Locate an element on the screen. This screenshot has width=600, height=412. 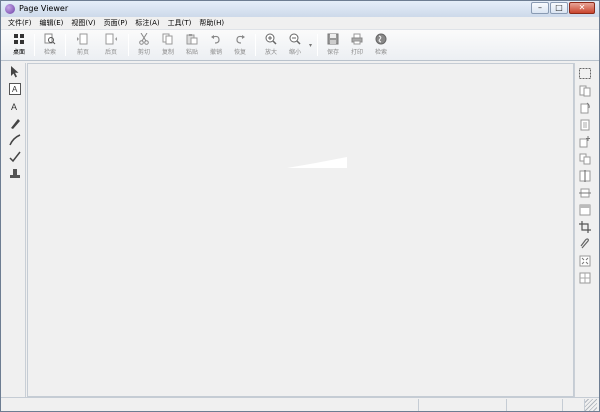
text-box-icon: A is located at coordinates (15, 89).